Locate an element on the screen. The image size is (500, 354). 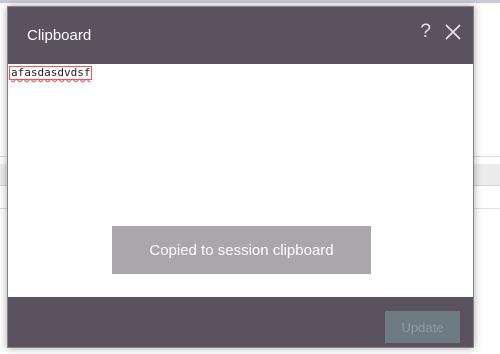
background-top-border is located at coordinates (250, 1).